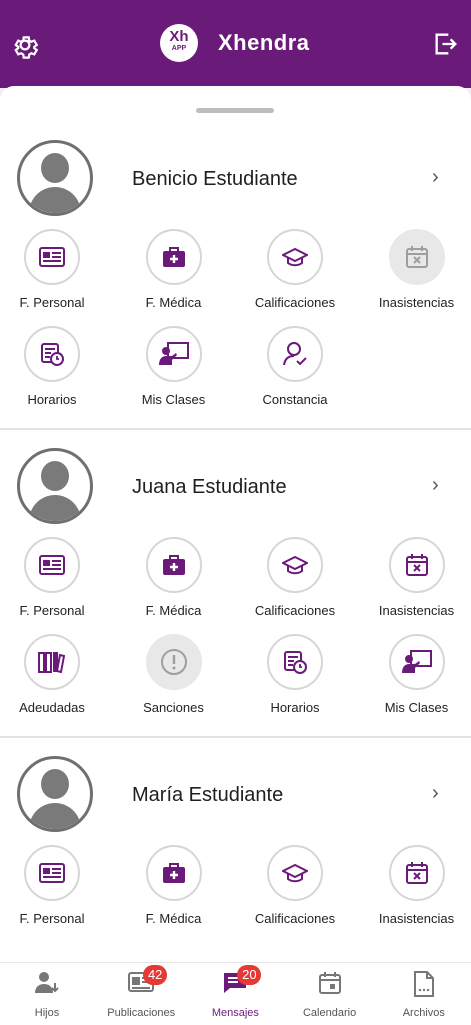 This screenshot has height=1025, width=471. What do you see at coordinates (264, 43) in the screenshot?
I see `app-title: Xhendra` at bounding box center [264, 43].